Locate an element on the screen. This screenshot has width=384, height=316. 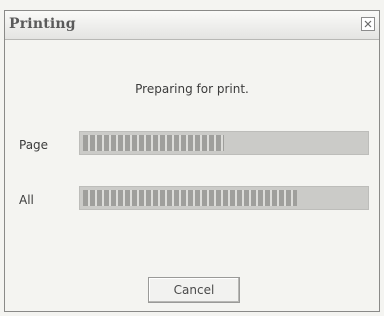
page-progress-label: Page is located at coordinates (34, 145).